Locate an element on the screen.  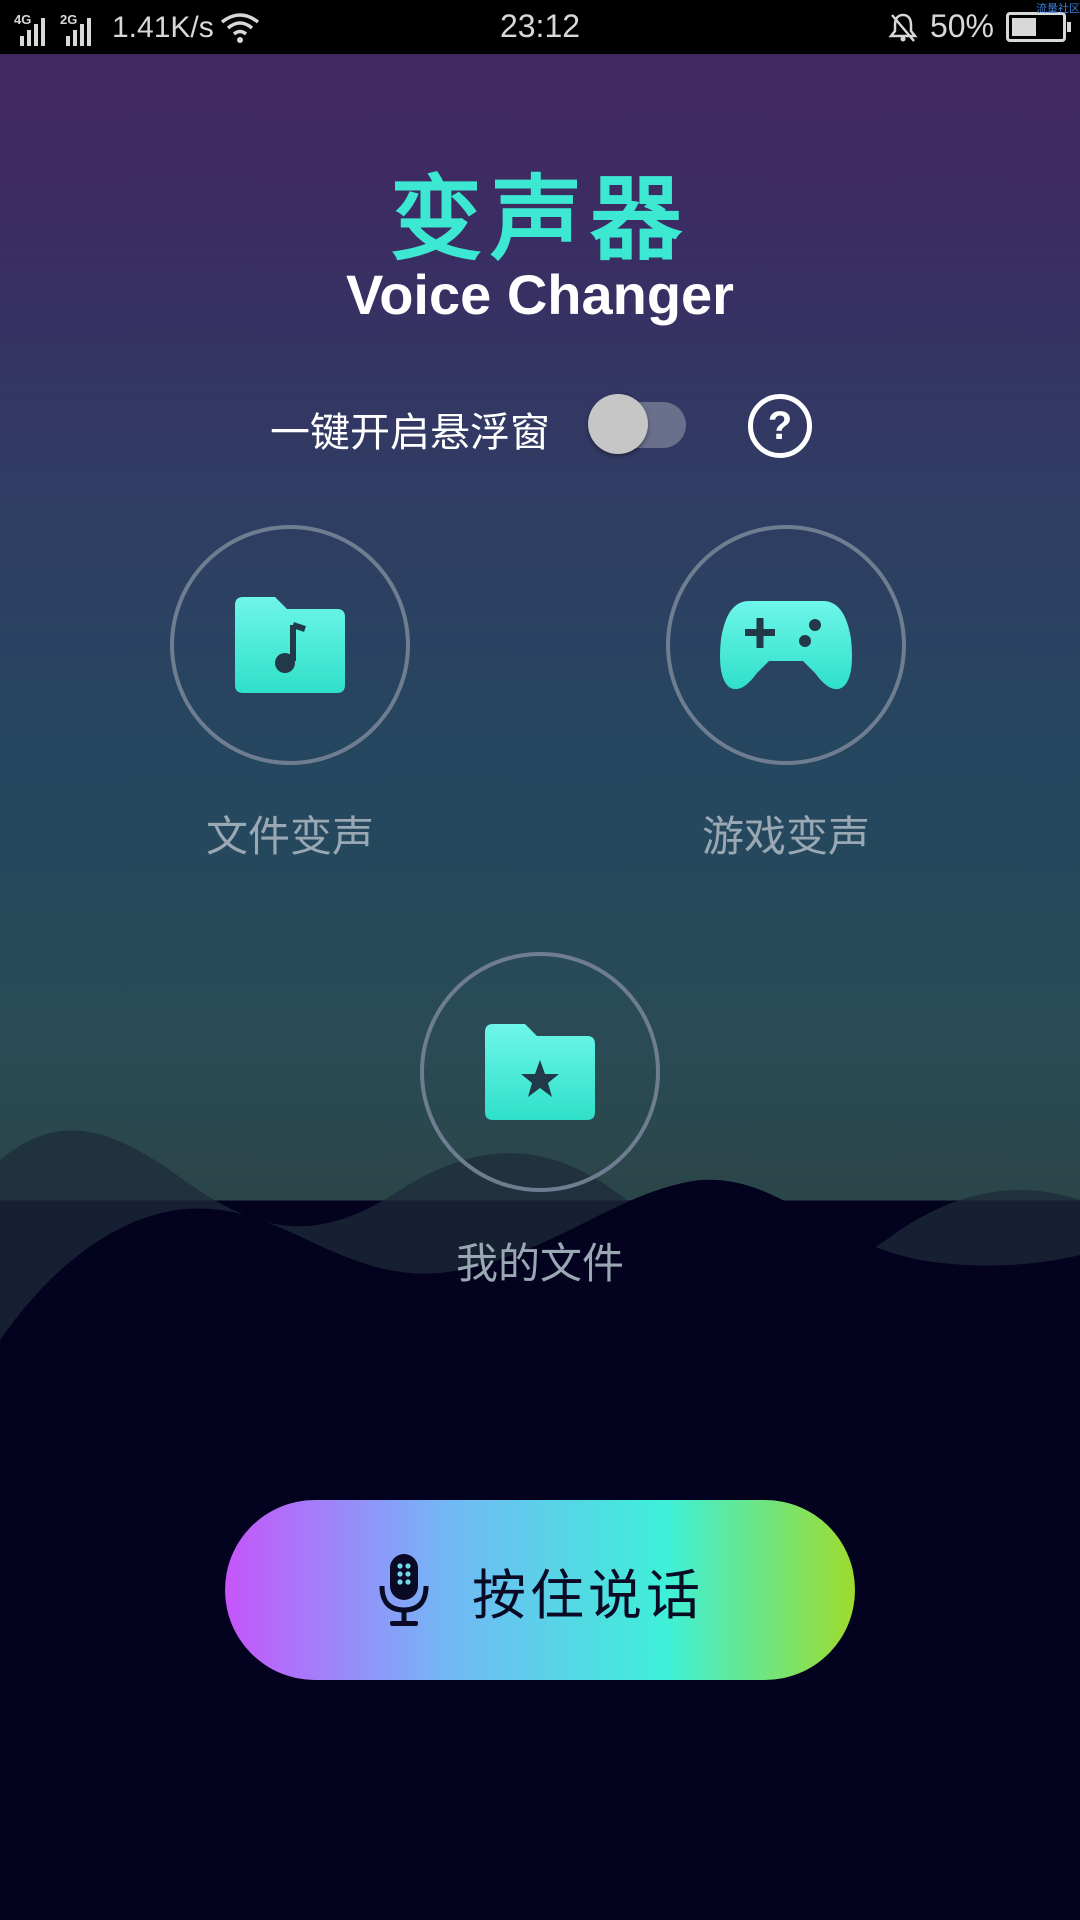
game-voice-change-button: 游戏变声 is located at coordinates (786, 694).